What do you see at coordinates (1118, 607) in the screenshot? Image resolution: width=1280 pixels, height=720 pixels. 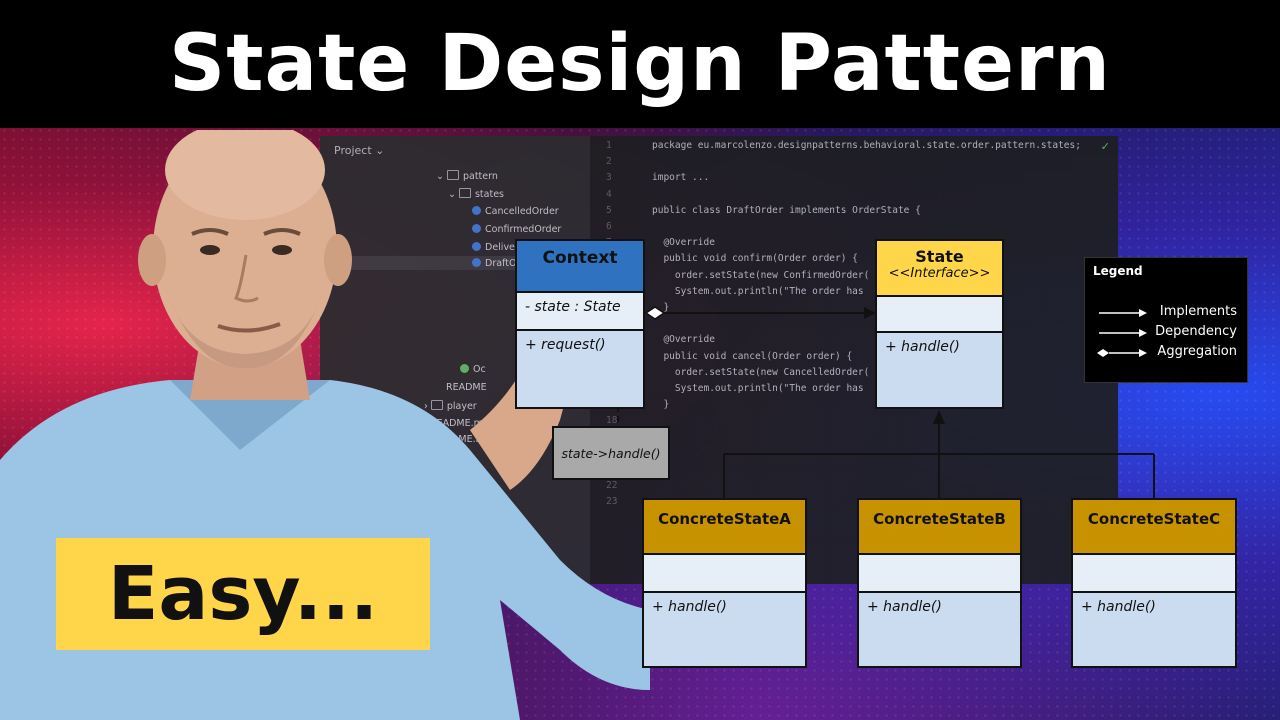 I see `concrete-c-operation: + handle()` at bounding box center [1118, 607].